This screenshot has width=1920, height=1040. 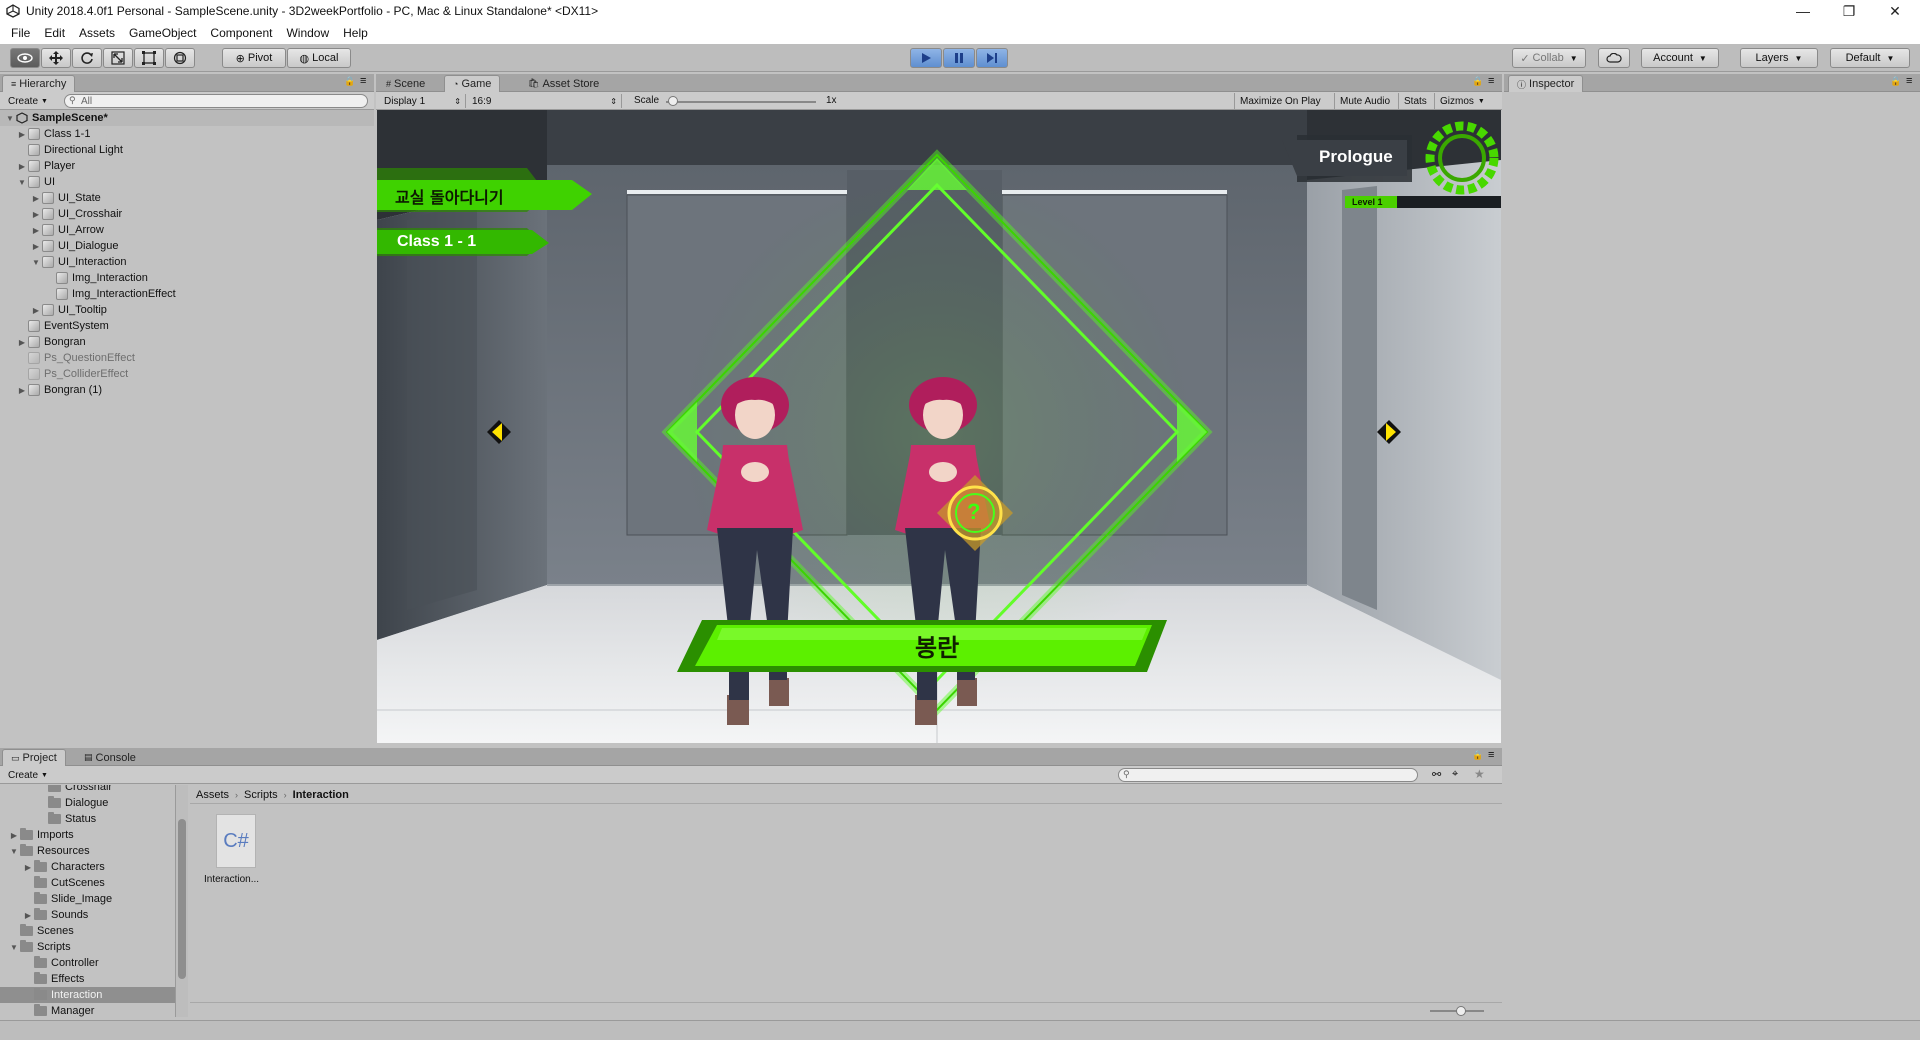 I want to click on hierarchy-search-input: ⚲ All, so click(x=216, y=101).